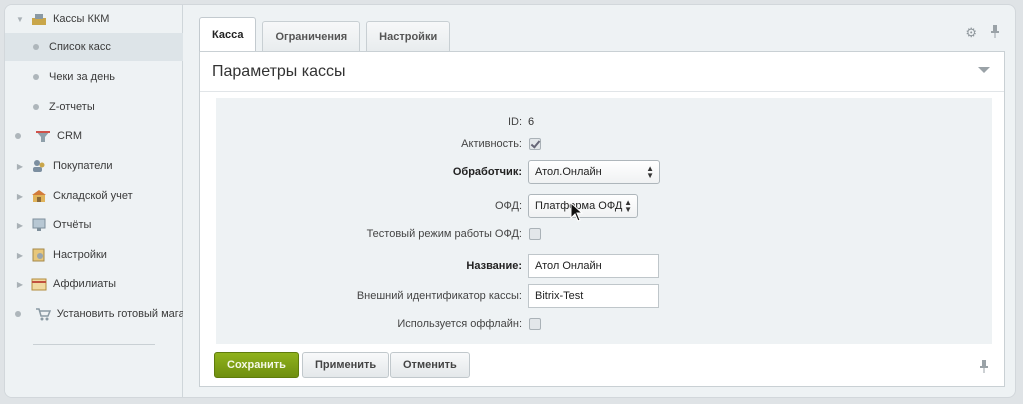 This screenshot has width=1023, height=404. I want to click on external-id-label: Внешний идентификатор кассы:, so click(439, 296).